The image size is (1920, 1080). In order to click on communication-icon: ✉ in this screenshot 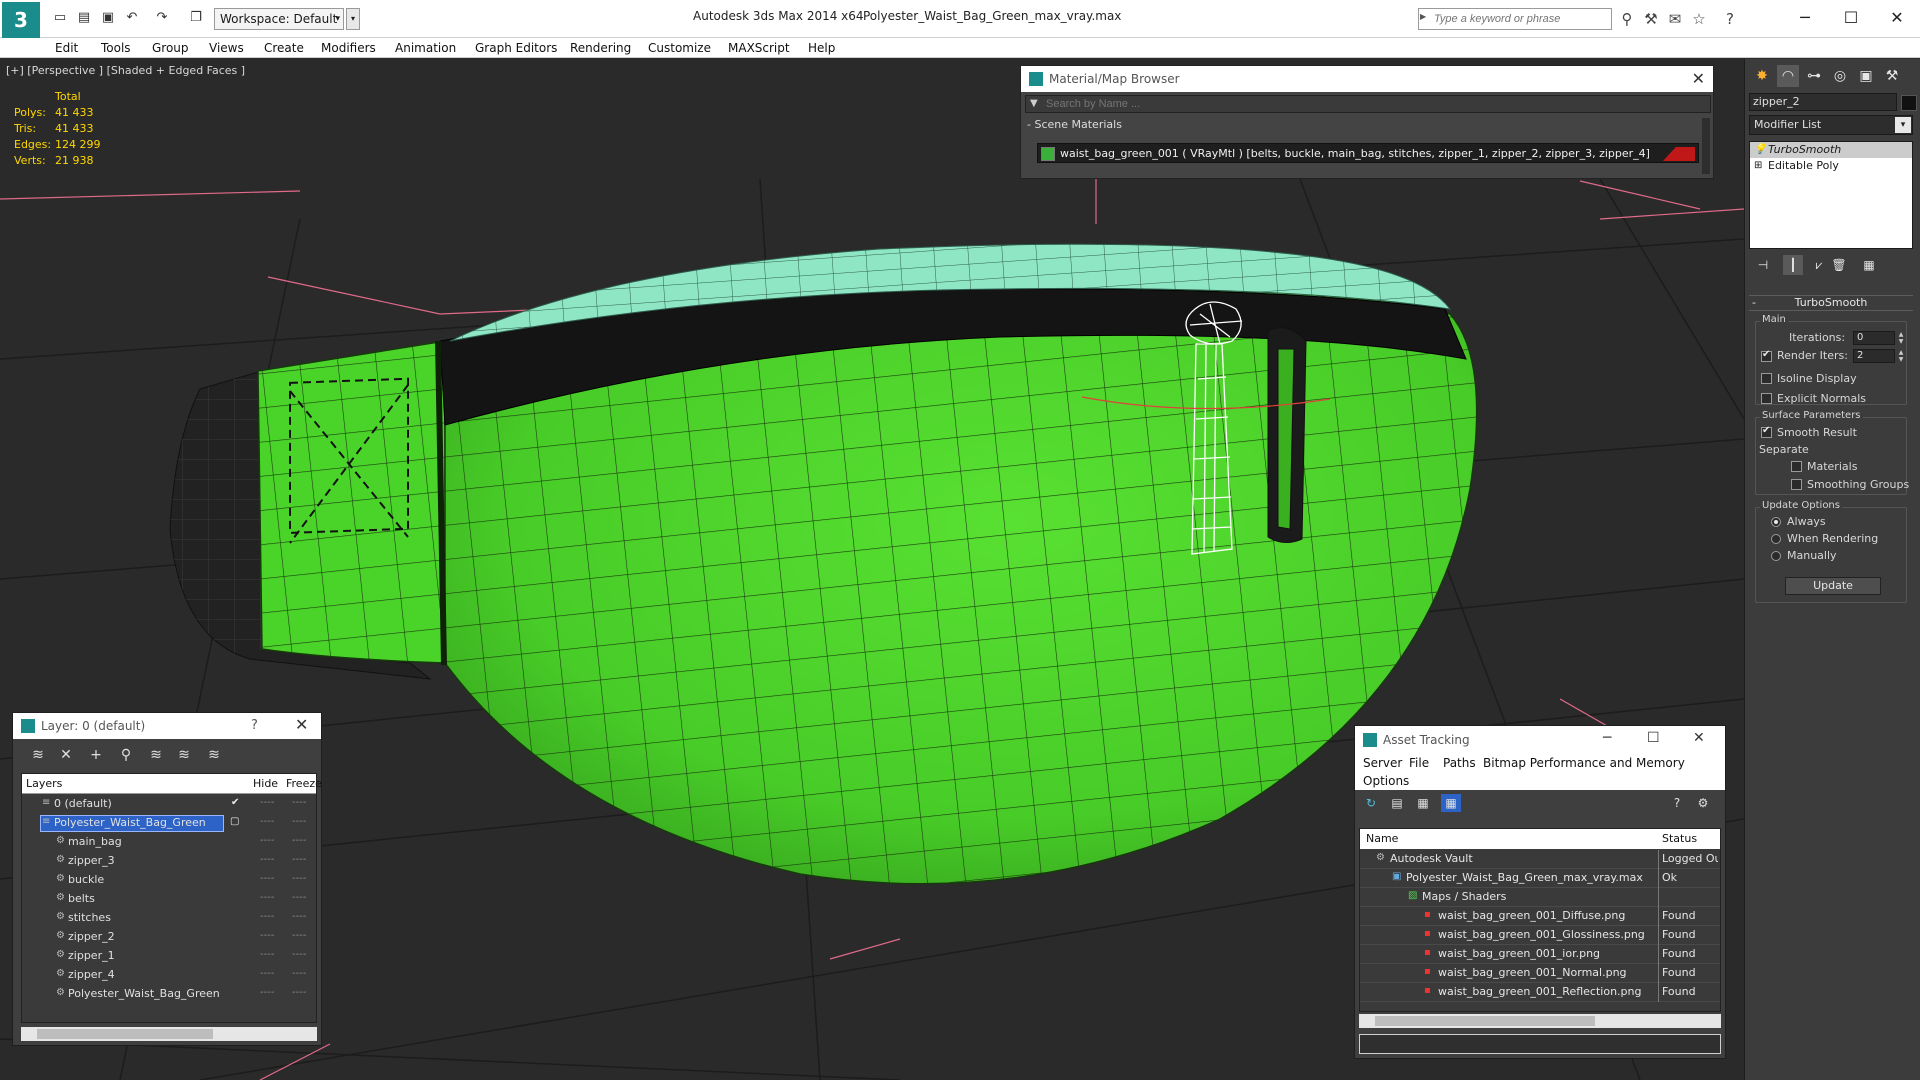, I will do `click(1675, 19)`.